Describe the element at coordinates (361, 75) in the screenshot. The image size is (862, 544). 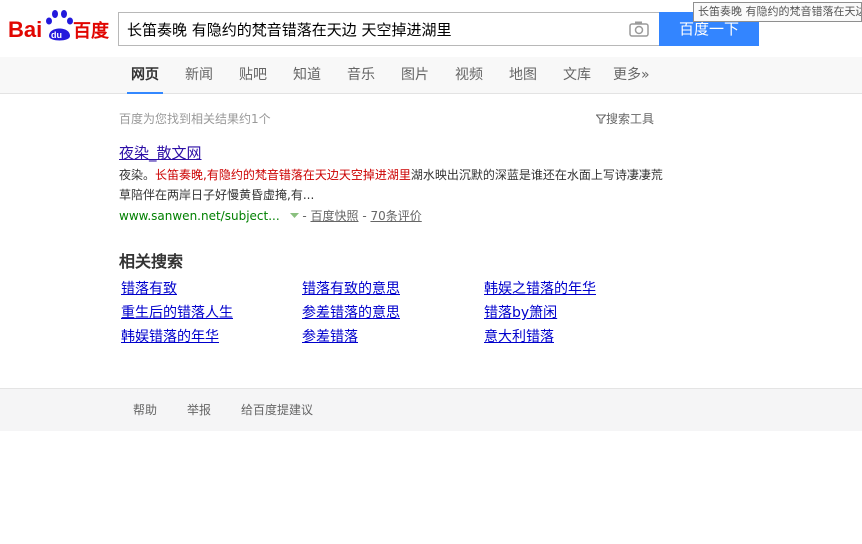
I see `tab-music: 音乐` at that location.